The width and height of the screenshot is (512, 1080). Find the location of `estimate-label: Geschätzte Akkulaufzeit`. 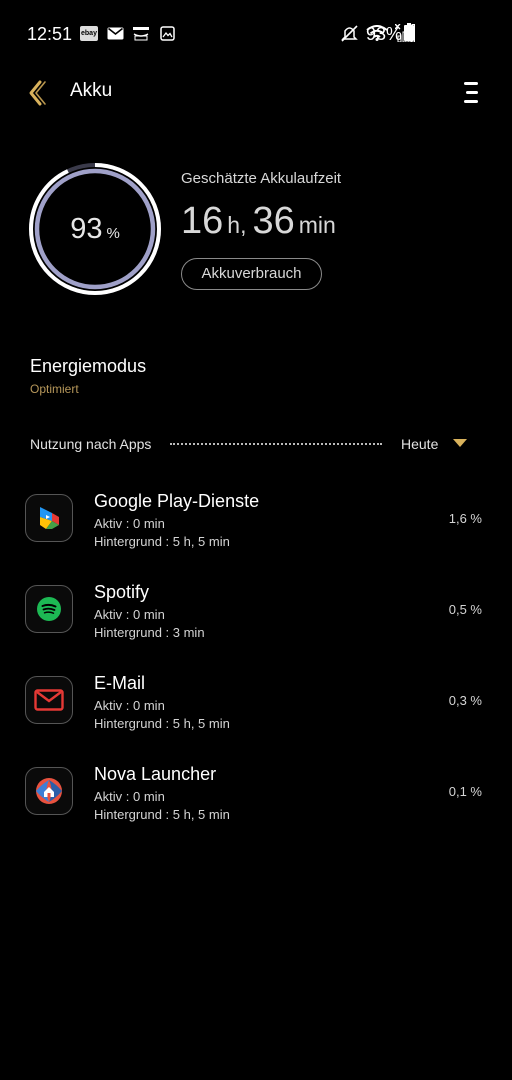

estimate-label: Geschätzte Akkulaufzeit is located at coordinates (261, 178).